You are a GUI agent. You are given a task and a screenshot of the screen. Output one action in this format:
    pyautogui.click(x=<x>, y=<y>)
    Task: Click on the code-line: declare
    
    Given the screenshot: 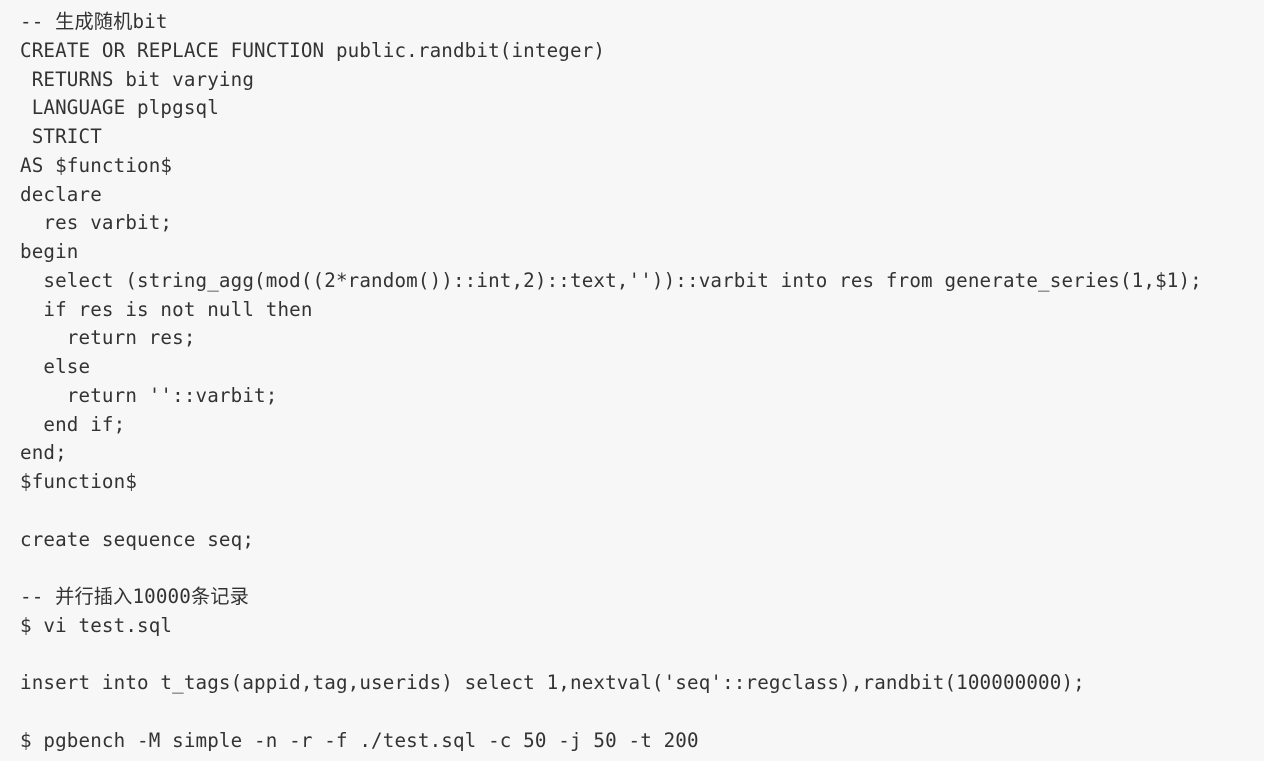 What is the action you would take?
    pyautogui.click(x=61, y=194)
    